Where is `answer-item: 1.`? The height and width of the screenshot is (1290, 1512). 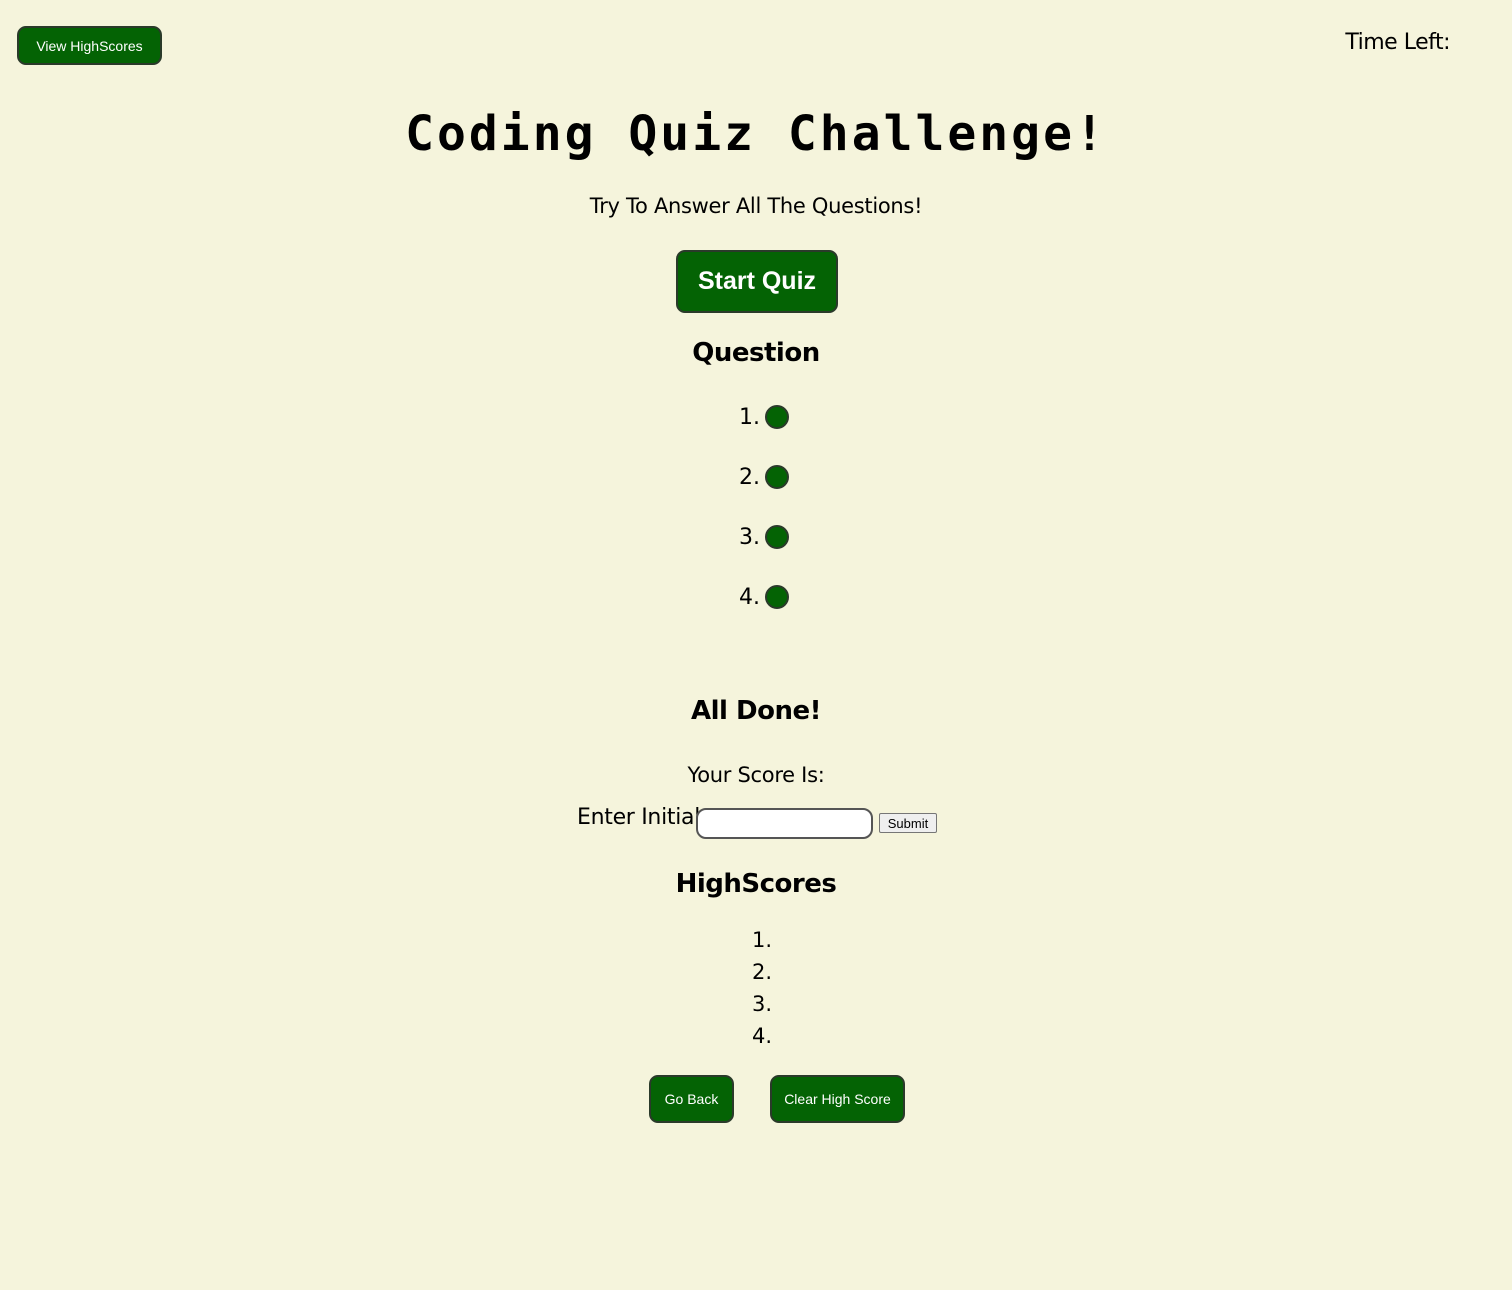
answer-item: 1. is located at coordinates (756, 417).